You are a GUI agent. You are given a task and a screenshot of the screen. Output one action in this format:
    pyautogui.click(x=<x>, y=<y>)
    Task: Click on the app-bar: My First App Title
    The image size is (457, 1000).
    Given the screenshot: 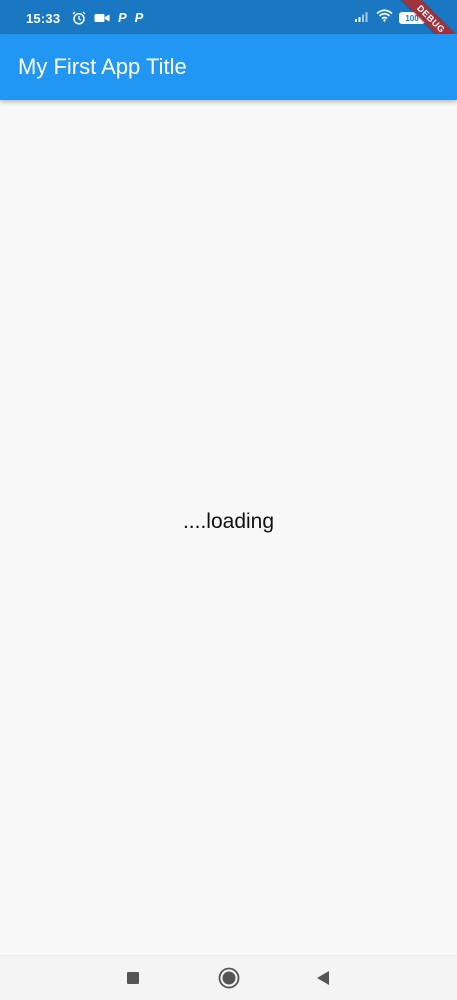 What is the action you would take?
    pyautogui.click(x=228, y=67)
    